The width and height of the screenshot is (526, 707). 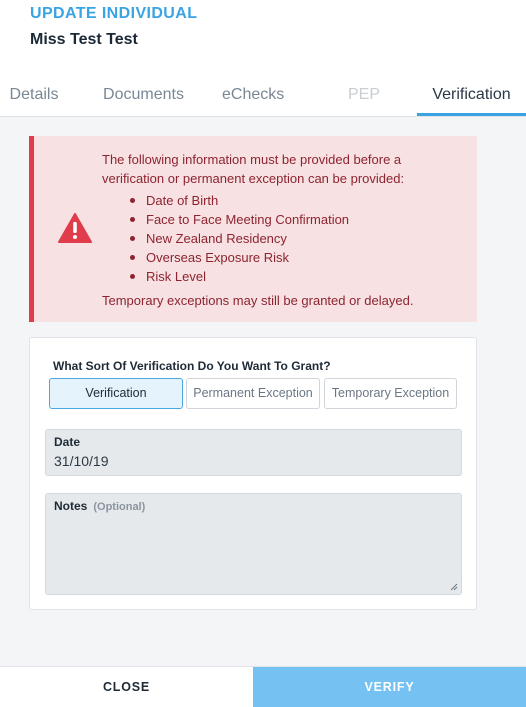 What do you see at coordinates (237, 200) in the screenshot?
I see `list-item: Date of Birth` at bounding box center [237, 200].